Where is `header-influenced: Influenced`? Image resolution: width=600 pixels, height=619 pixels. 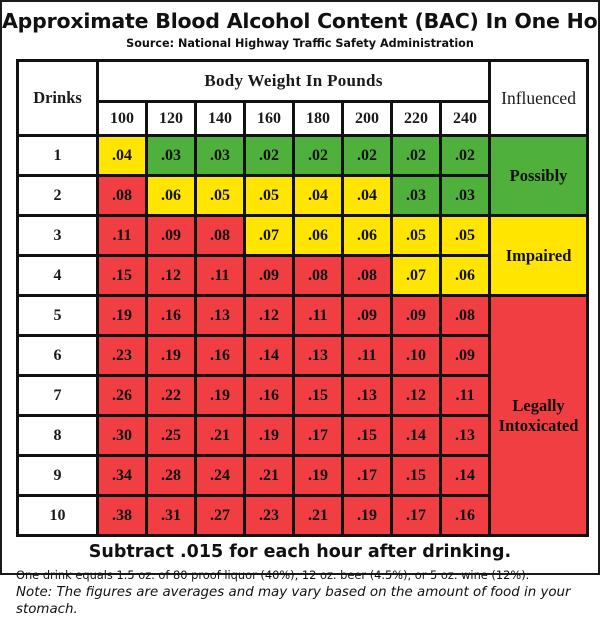
header-influenced: Influenced is located at coordinates (539, 98).